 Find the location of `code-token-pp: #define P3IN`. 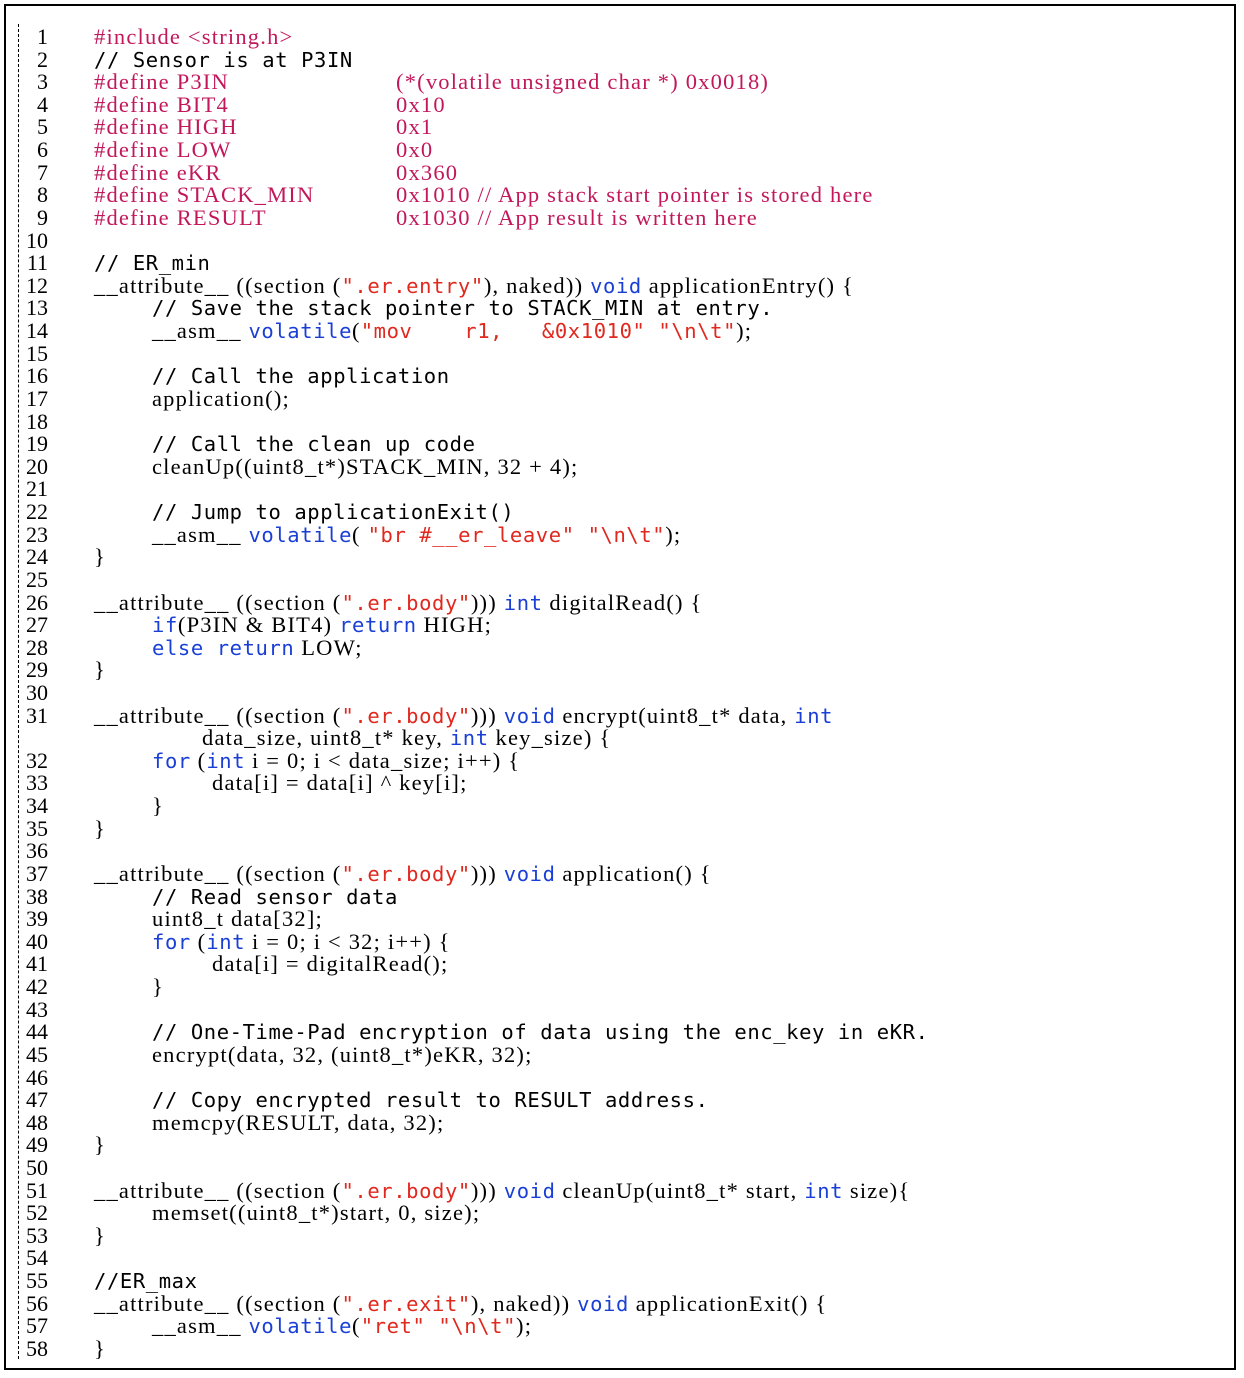

code-token-pp: #define P3IN is located at coordinates (161, 82).